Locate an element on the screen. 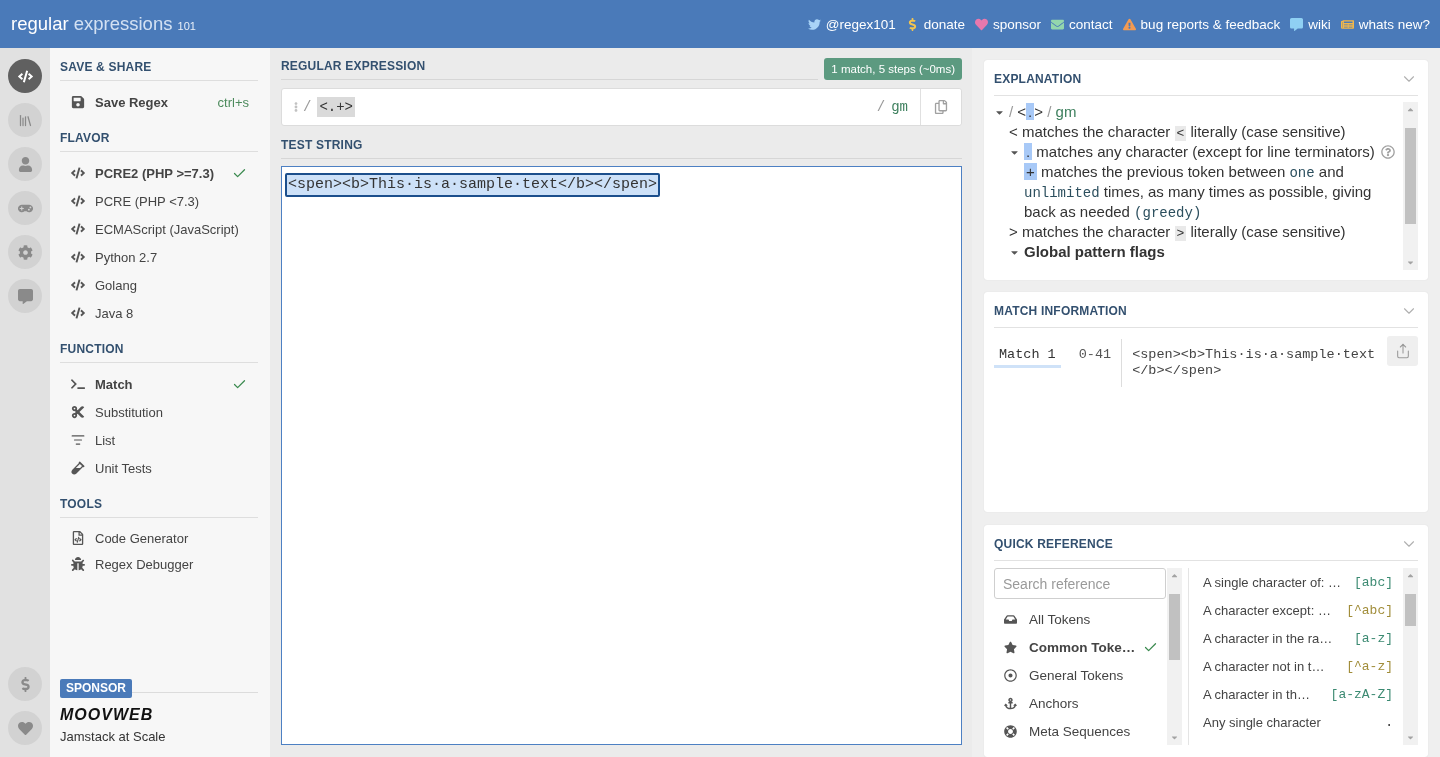 Image resolution: width=1440 pixels, height=757 pixels. terminal-icon is located at coordinates (77, 384).